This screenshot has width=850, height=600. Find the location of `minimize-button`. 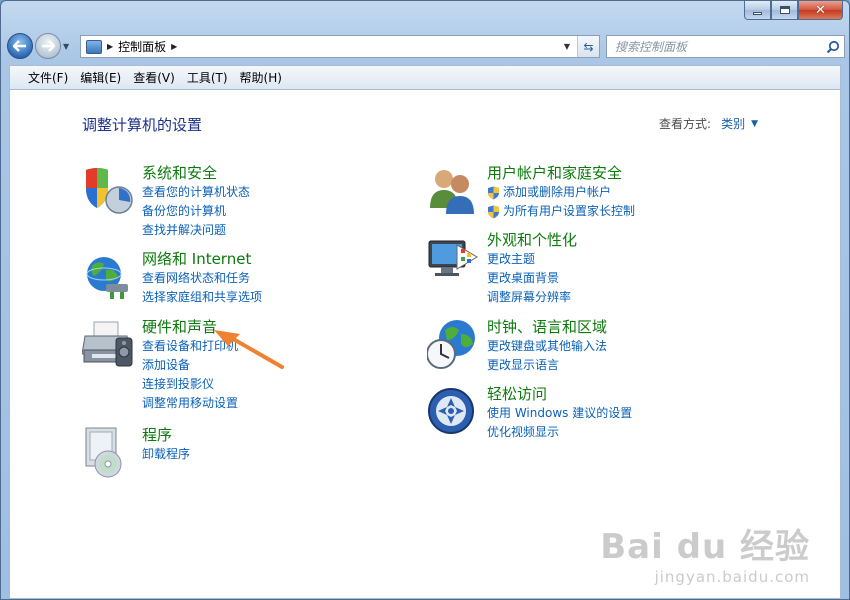

minimize-button is located at coordinates (757, 10).